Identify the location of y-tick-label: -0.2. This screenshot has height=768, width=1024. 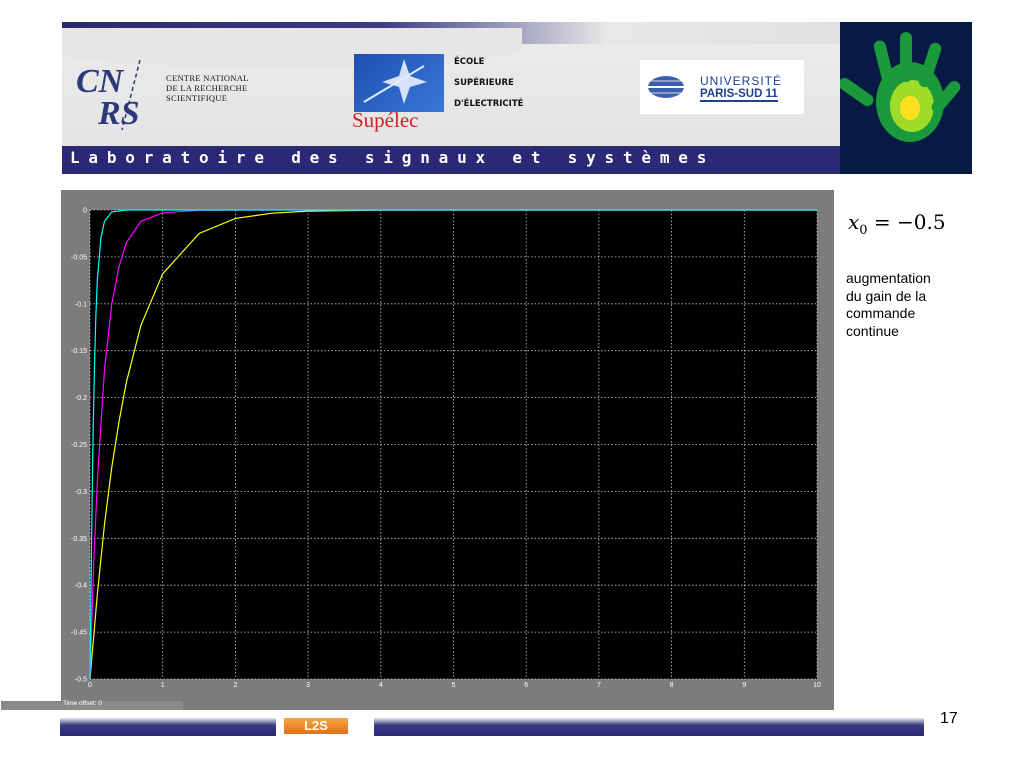
(81, 398).